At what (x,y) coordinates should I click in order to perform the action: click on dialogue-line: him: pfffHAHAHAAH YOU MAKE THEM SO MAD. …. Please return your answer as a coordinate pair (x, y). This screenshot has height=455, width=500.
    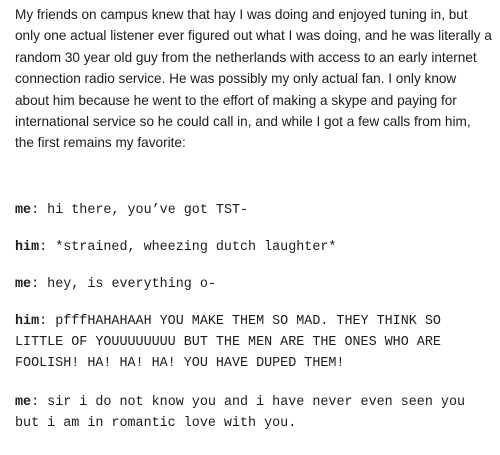
    Looking at the image, I should click on (228, 343).